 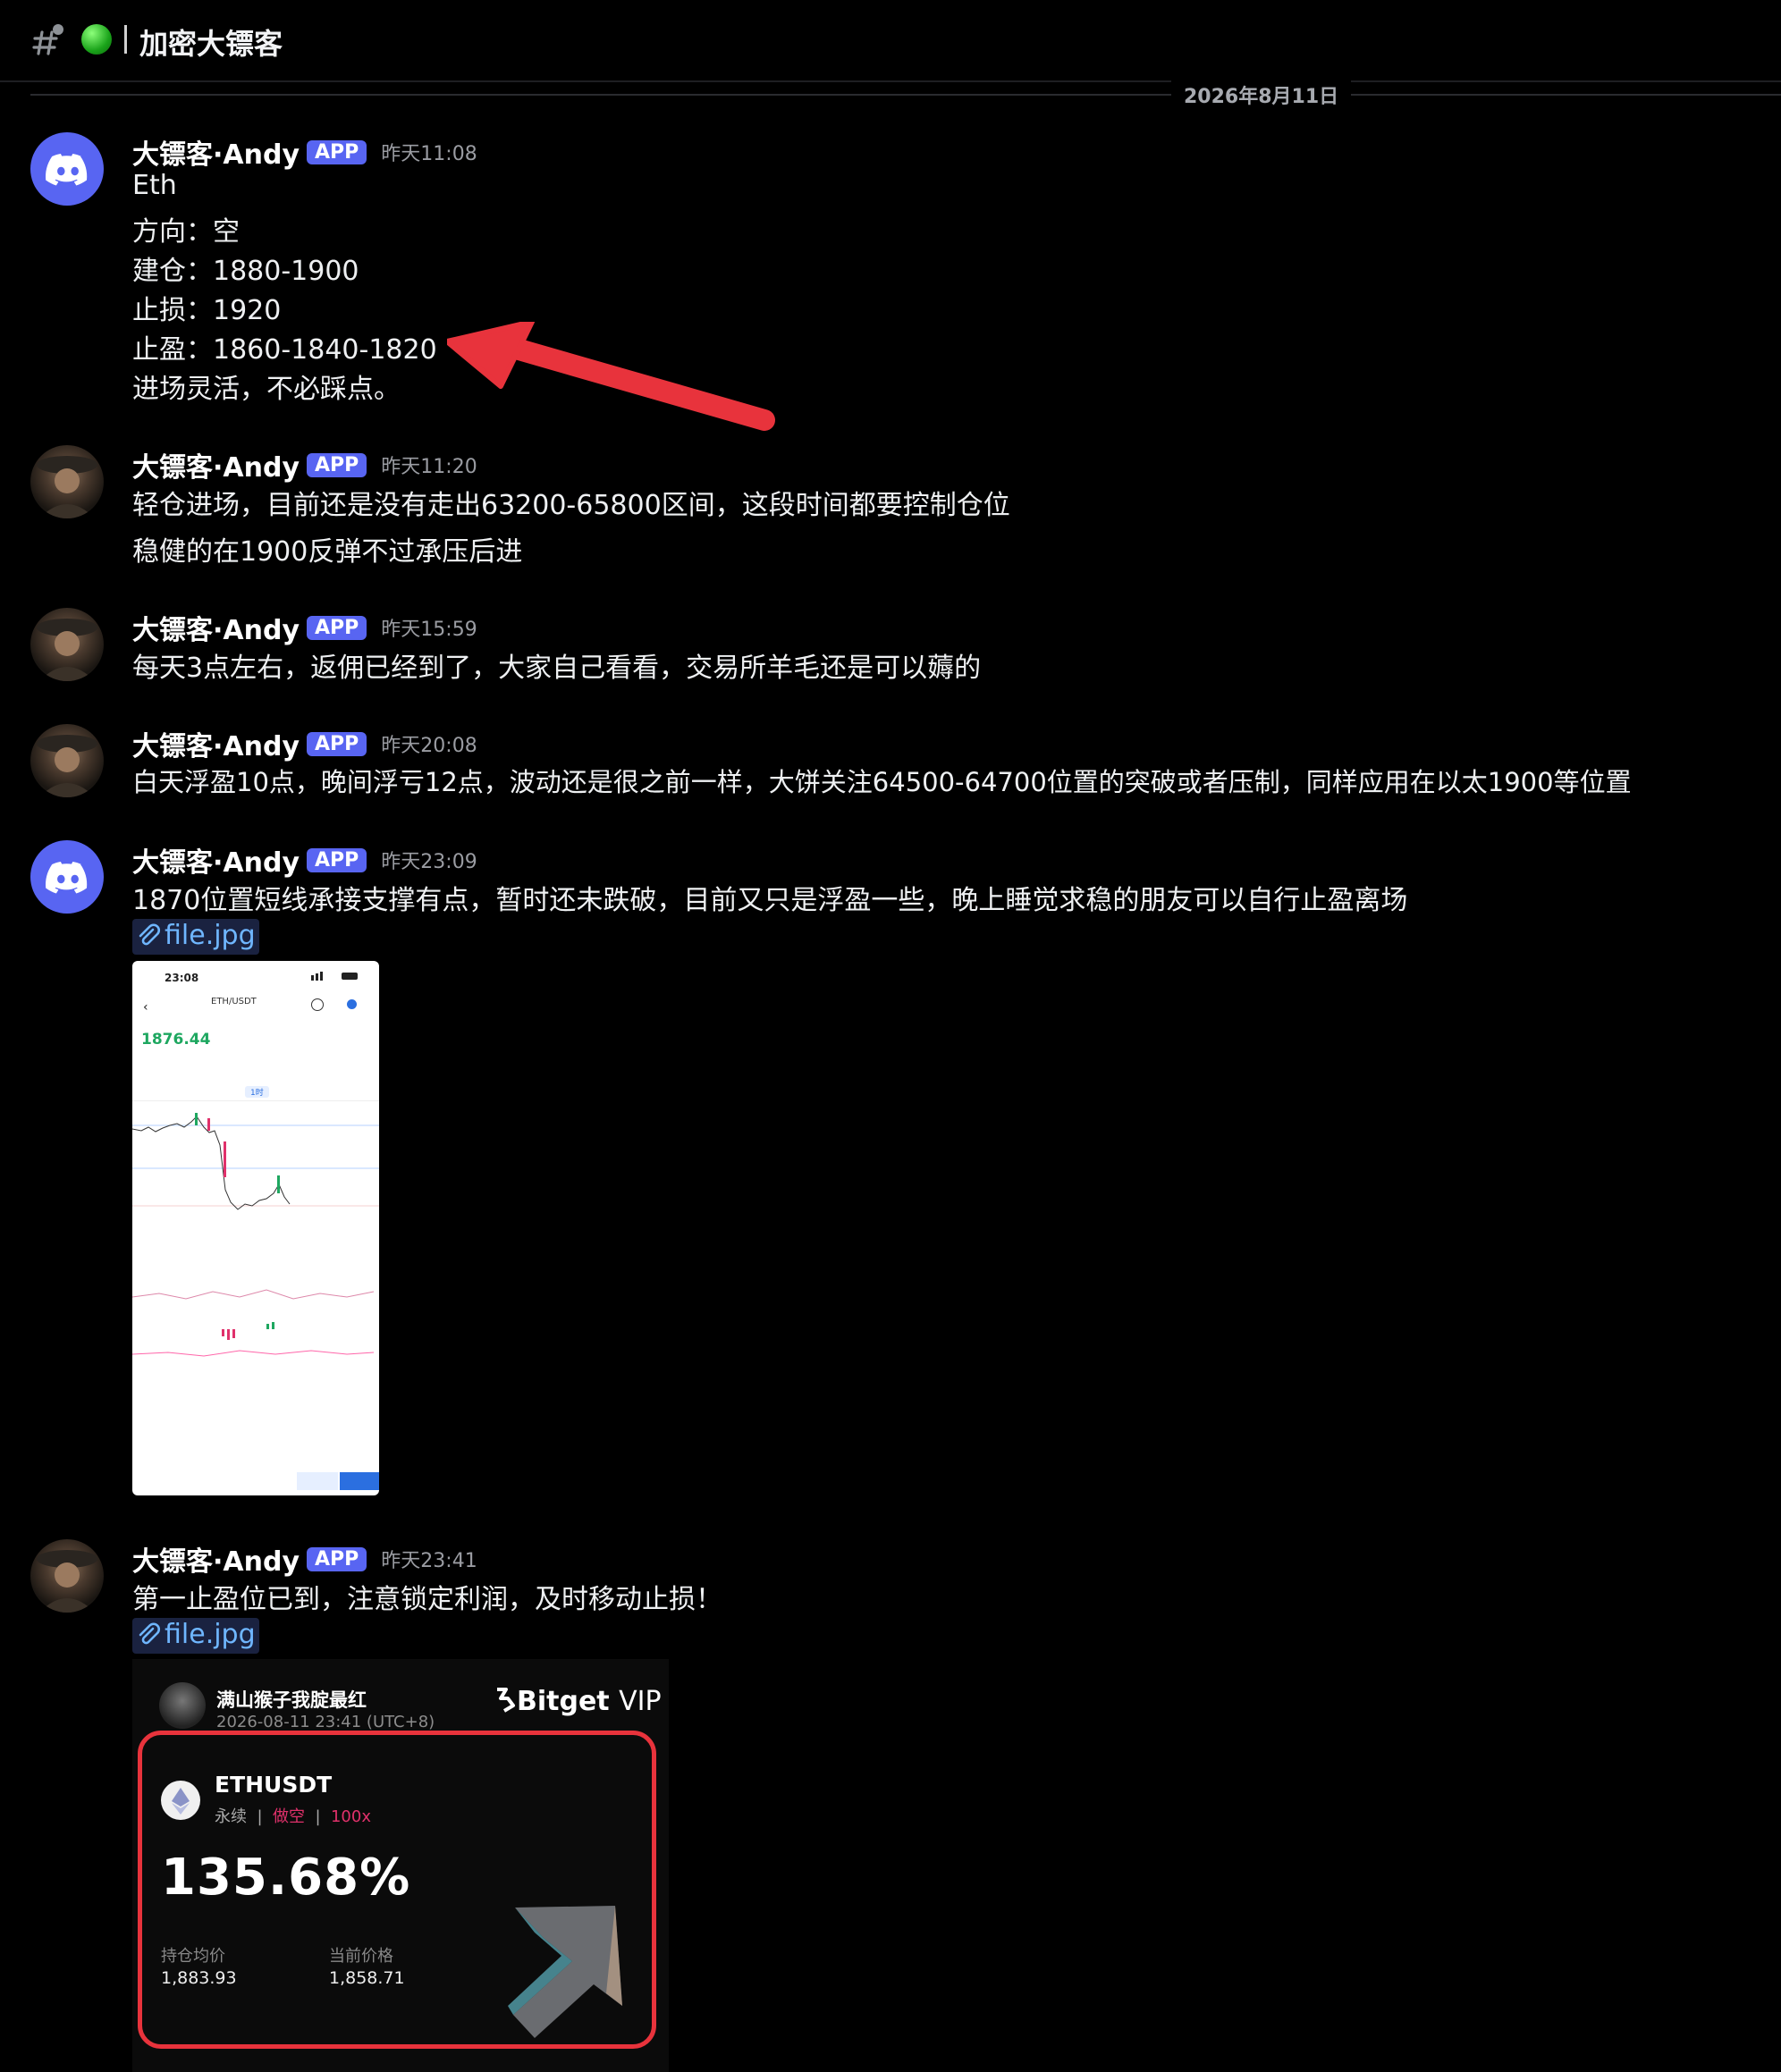 I want to click on timestamp: 昨天23:09, so click(x=429, y=862).